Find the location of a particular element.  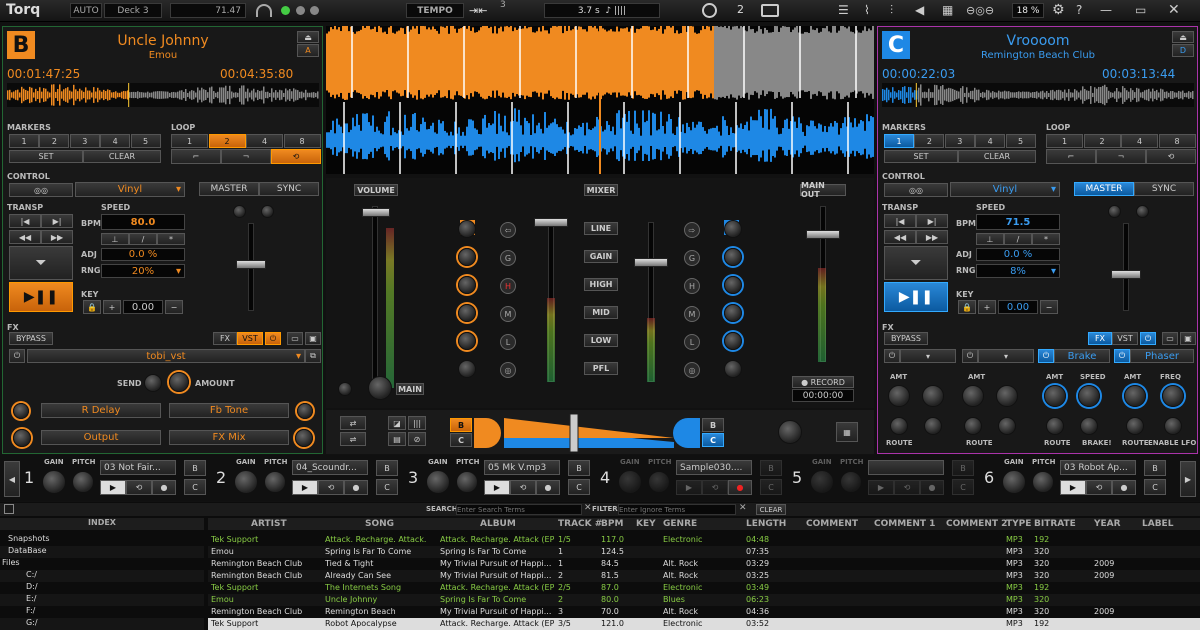

column-header: COMMENT 1 is located at coordinates (904, 524).